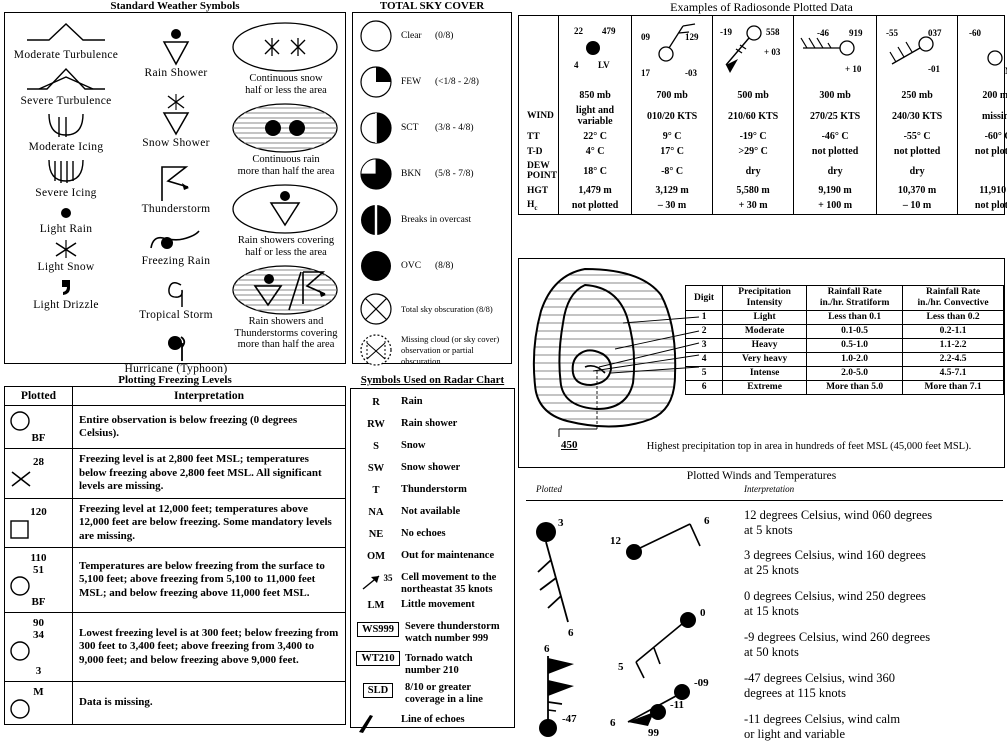  Describe the element at coordinates (539, 136) in the screenshot. I see `radiosonde-row-label-tt: TT` at that location.